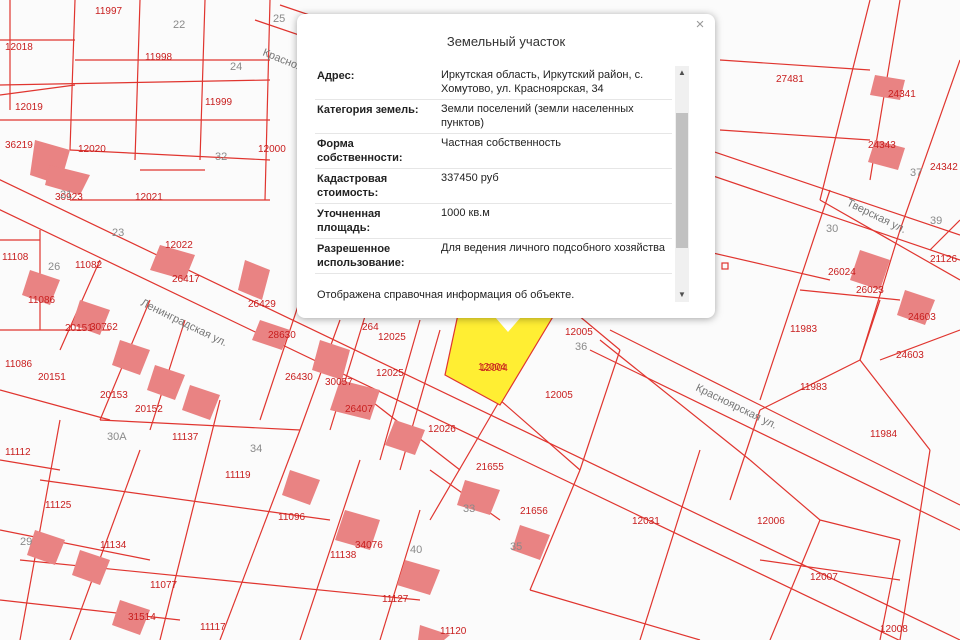 The image size is (960, 640). What do you see at coordinates (682, 73) in the screenshot?
I see `scroll-up-icon: ▲` at bounding box center [682, 73].